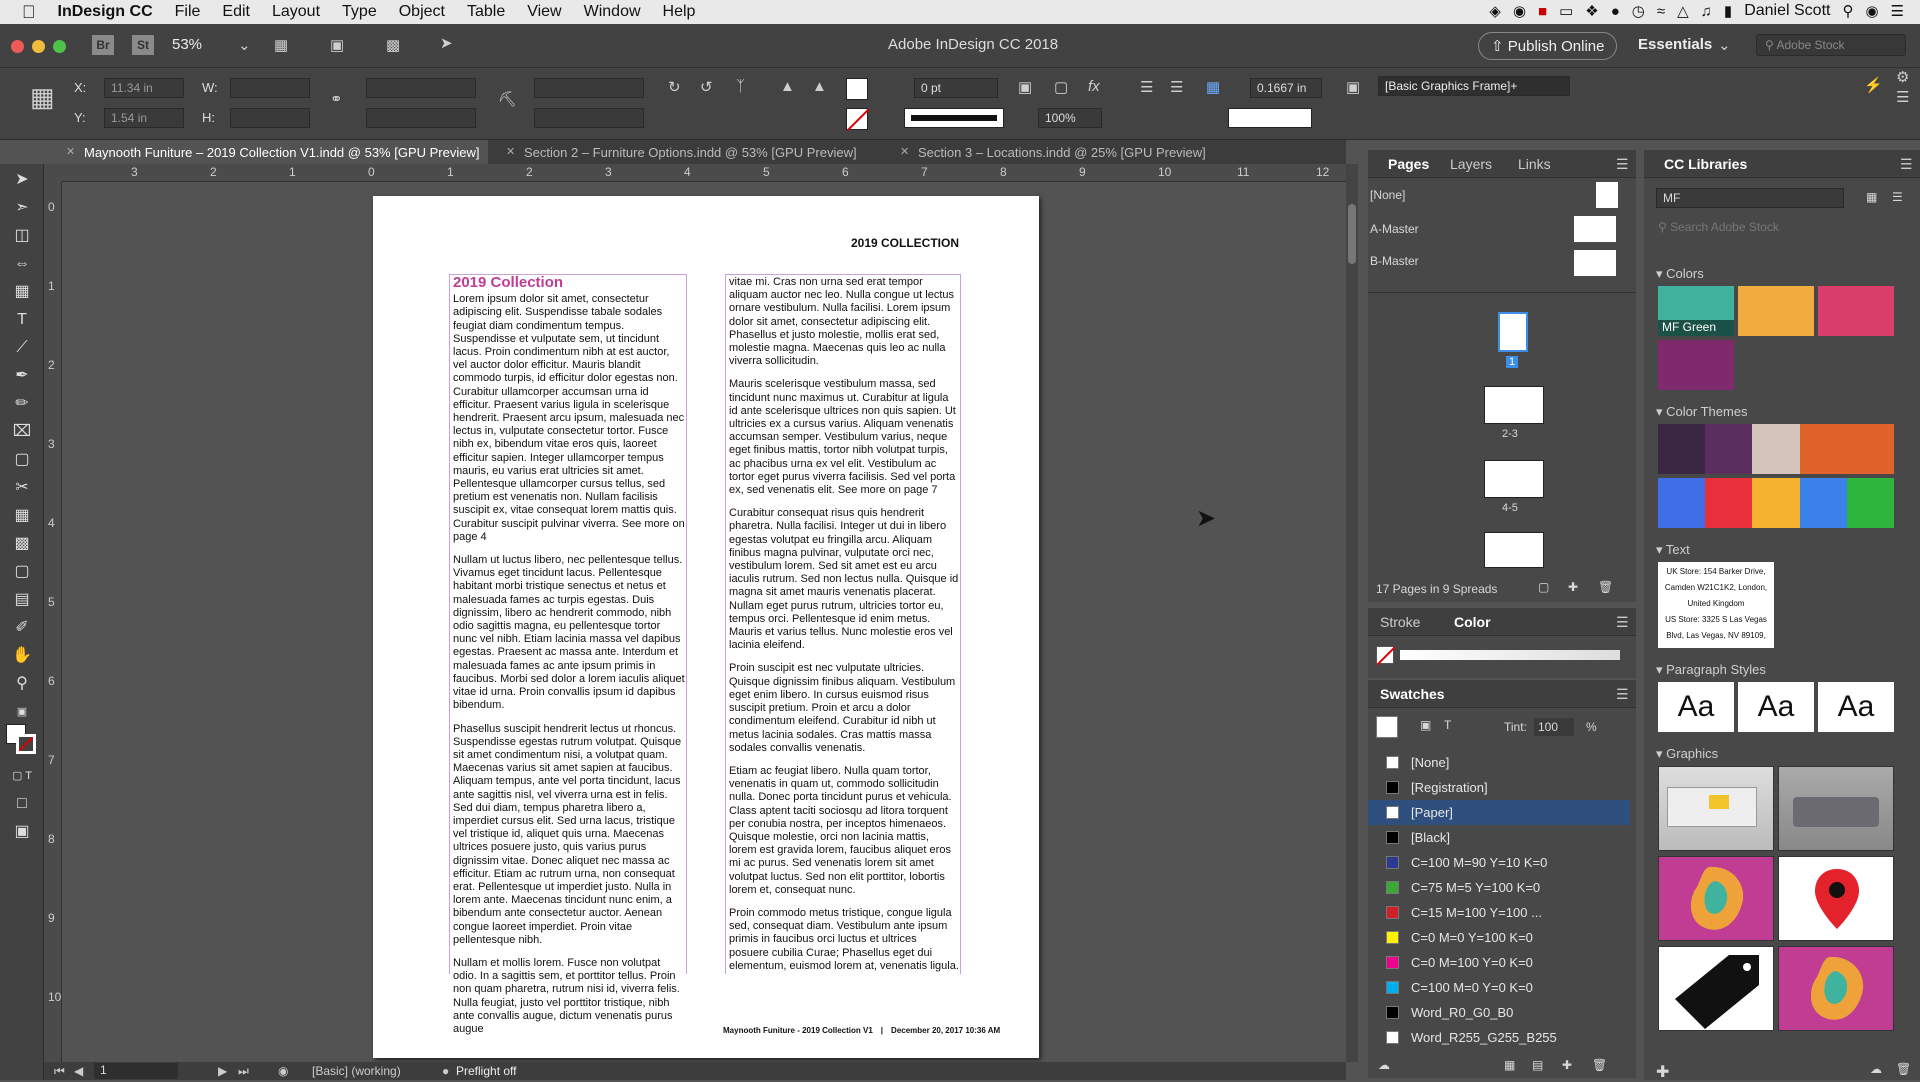 The image size is (1920, 1082). What do you see at coordinates (1400, 622) in the screenshot?
I see `tab-stroke: Stroke` at bounding box center [1400, 622].